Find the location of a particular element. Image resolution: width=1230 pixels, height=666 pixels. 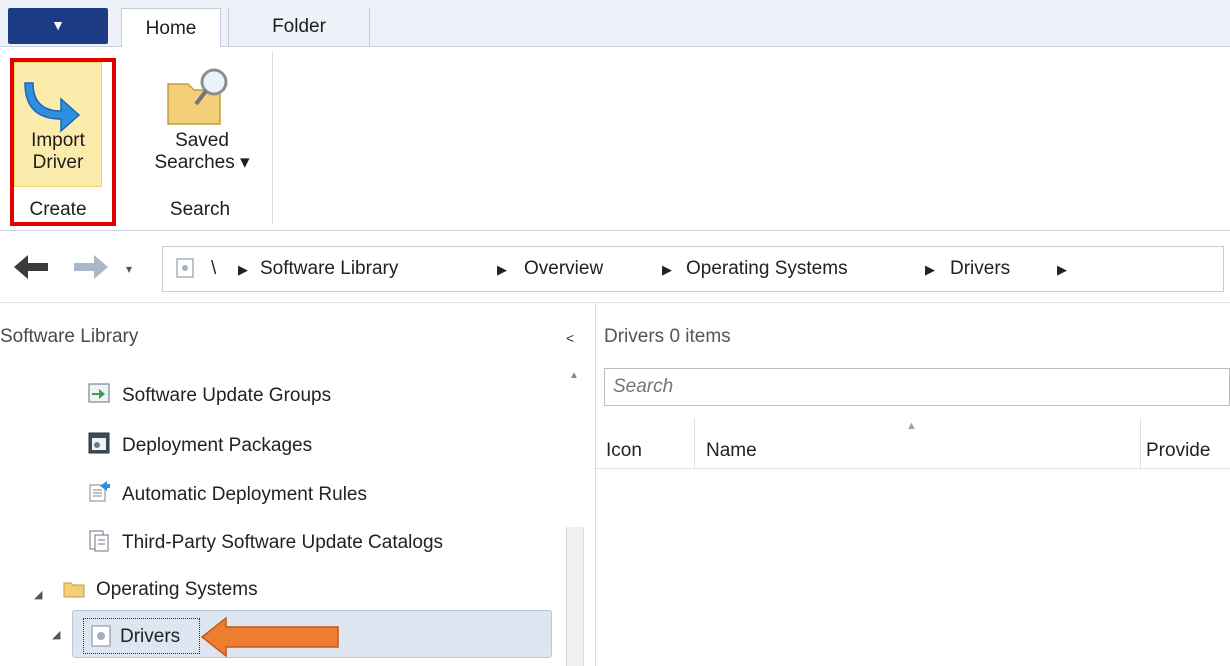

app-menu-button: ▼ is located at coordinates (58, 26).